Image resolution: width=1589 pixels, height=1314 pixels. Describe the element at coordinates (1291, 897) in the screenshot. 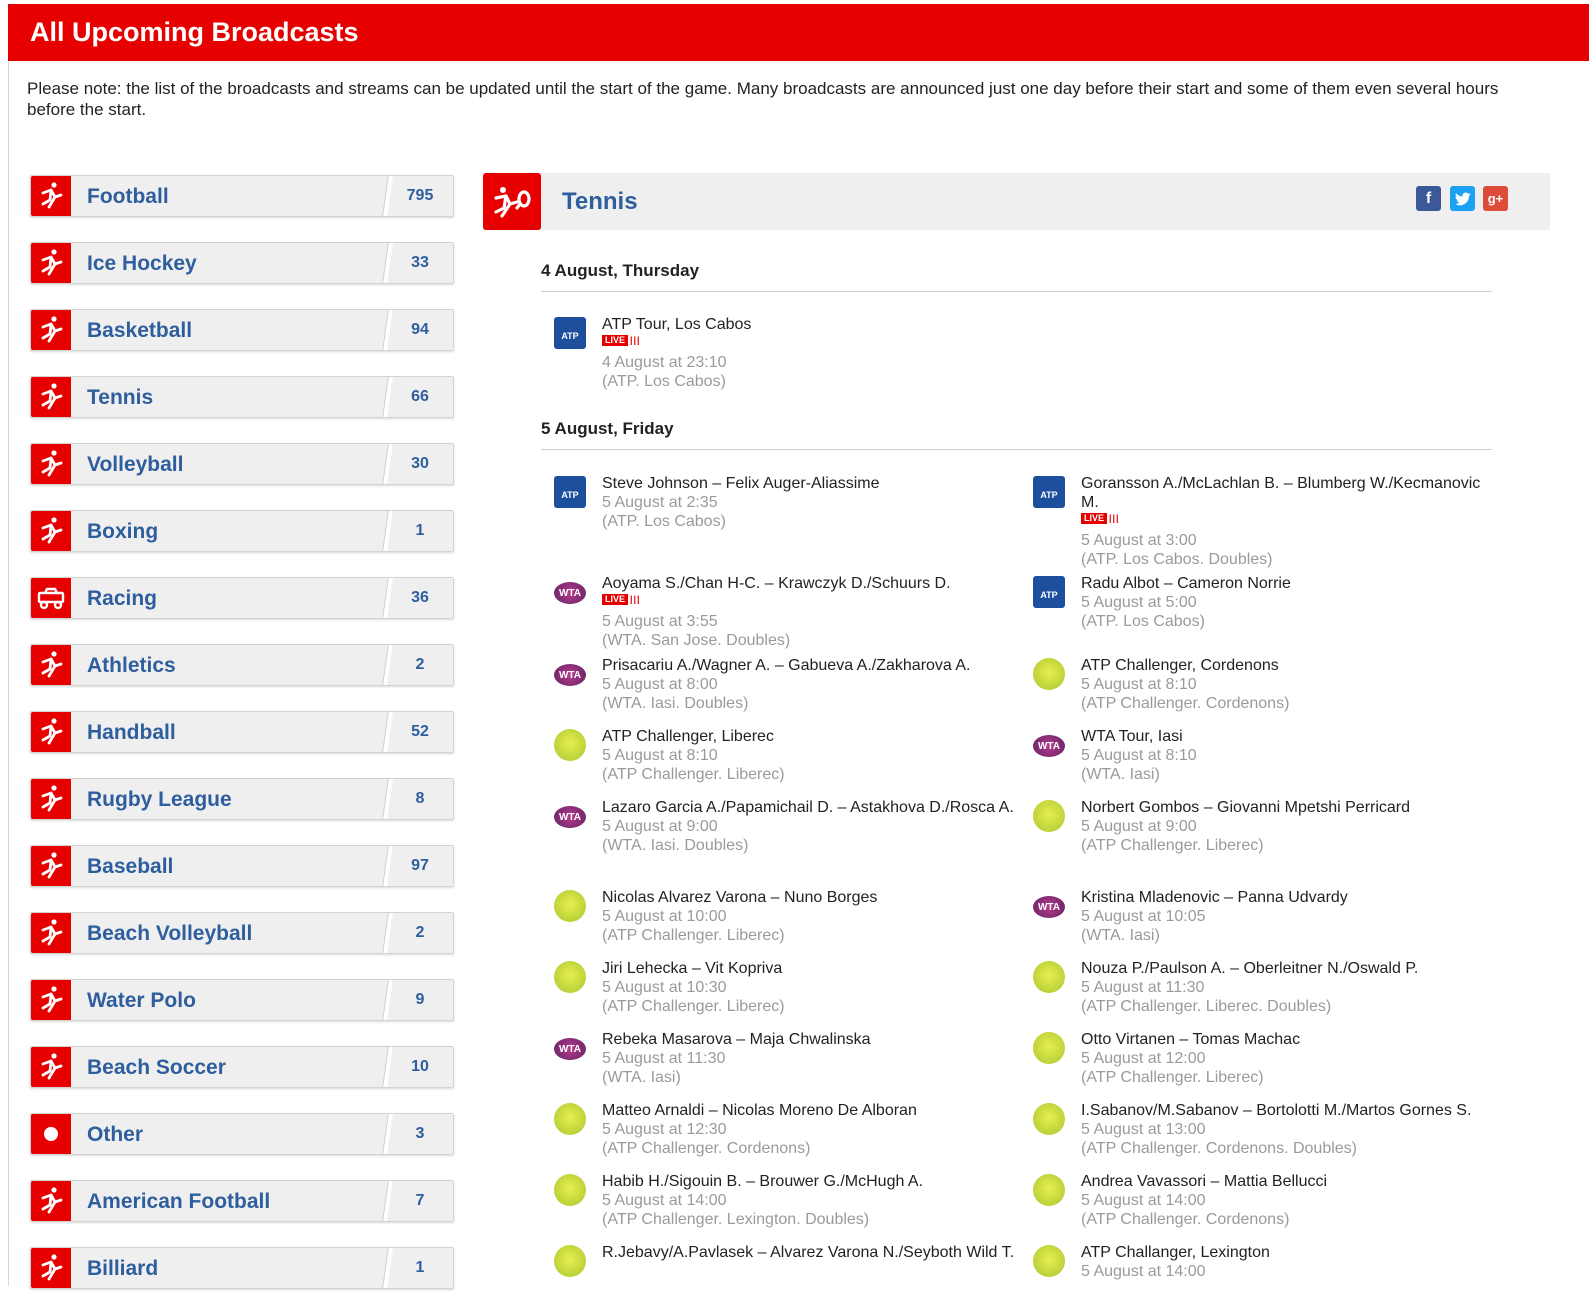

I see `event-title: Kristina Mladenovic – Panna Udvardy` at that location.